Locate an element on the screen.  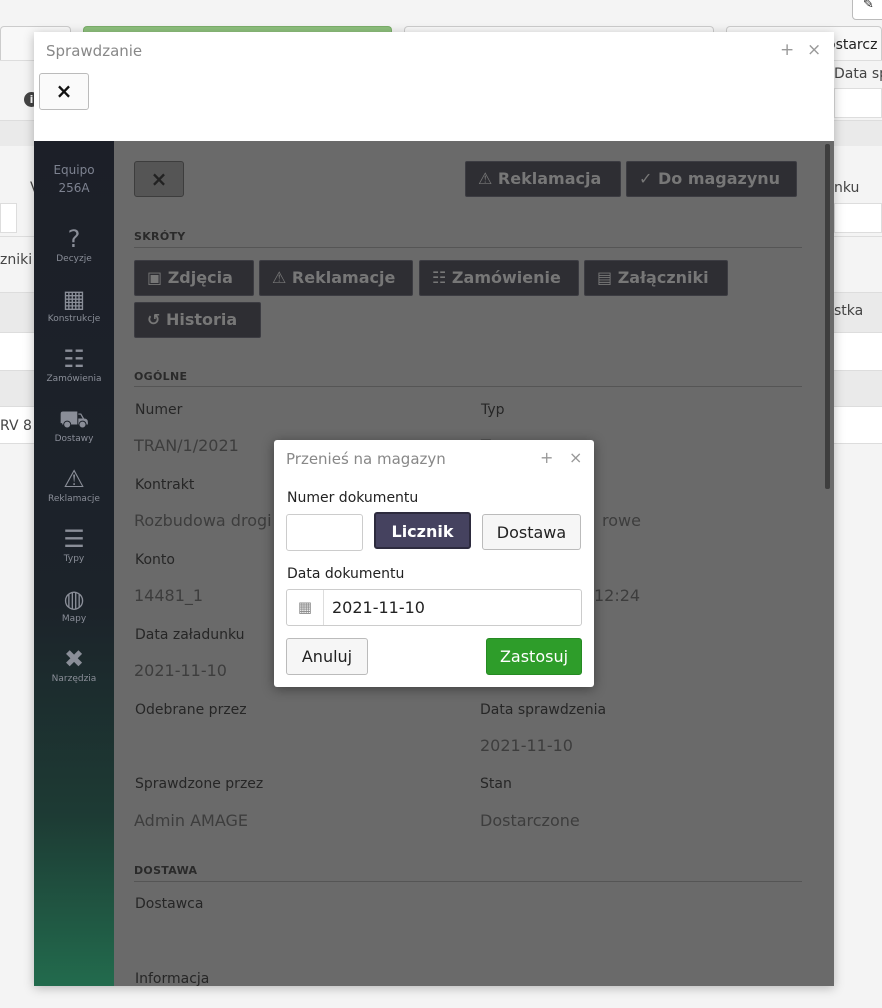
dialog-title: Przenieś na magazyn is located at coordinates (366, 459).